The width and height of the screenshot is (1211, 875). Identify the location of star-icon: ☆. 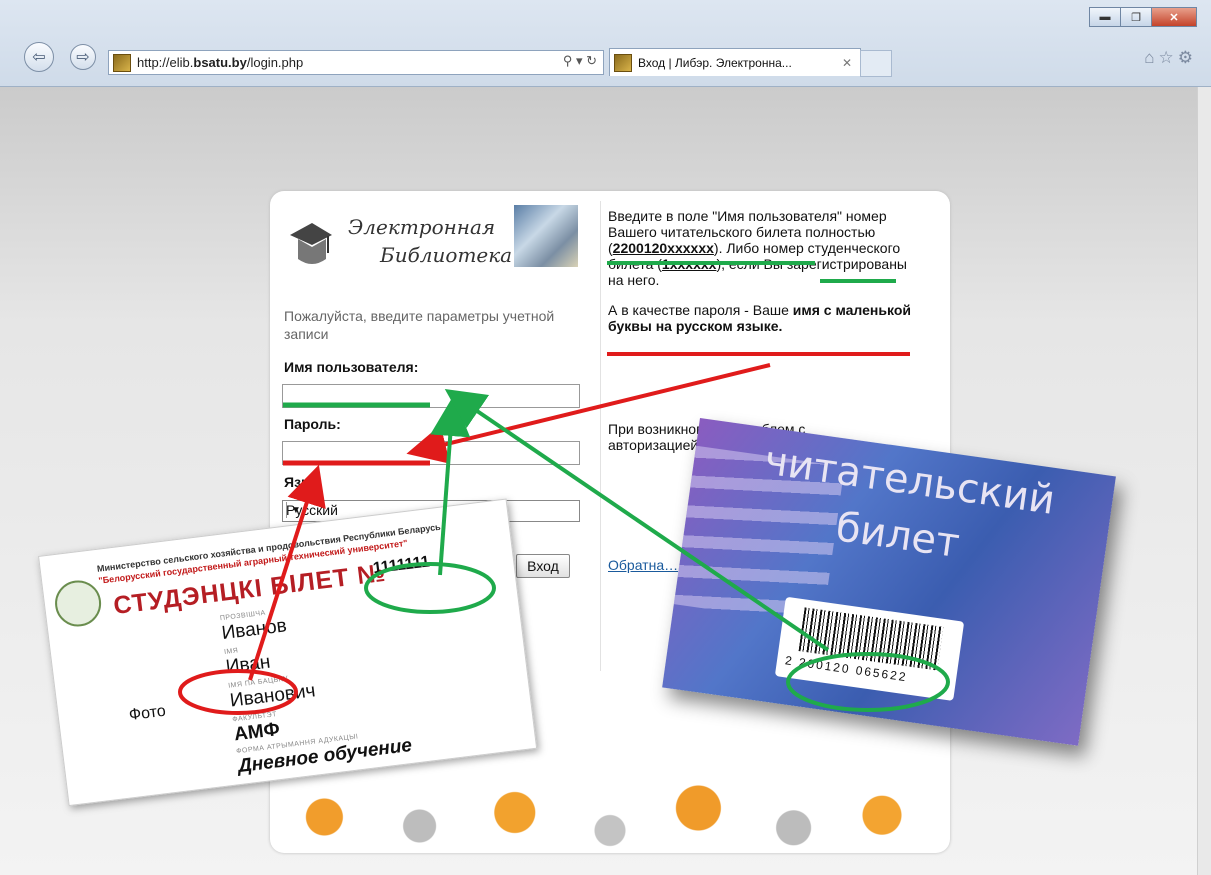
(1168, 57).